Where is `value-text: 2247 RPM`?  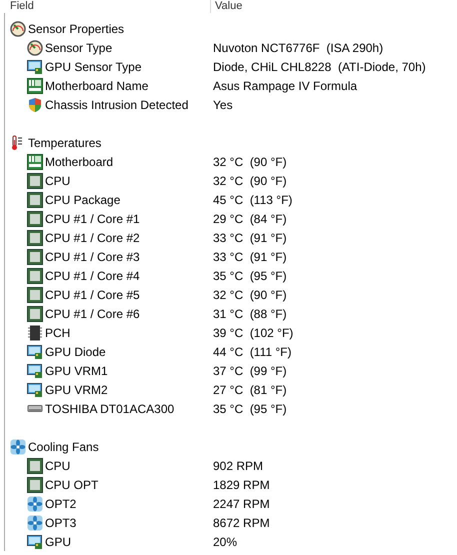
value-text: 2247 RPM is located at coordinates (242, 503).